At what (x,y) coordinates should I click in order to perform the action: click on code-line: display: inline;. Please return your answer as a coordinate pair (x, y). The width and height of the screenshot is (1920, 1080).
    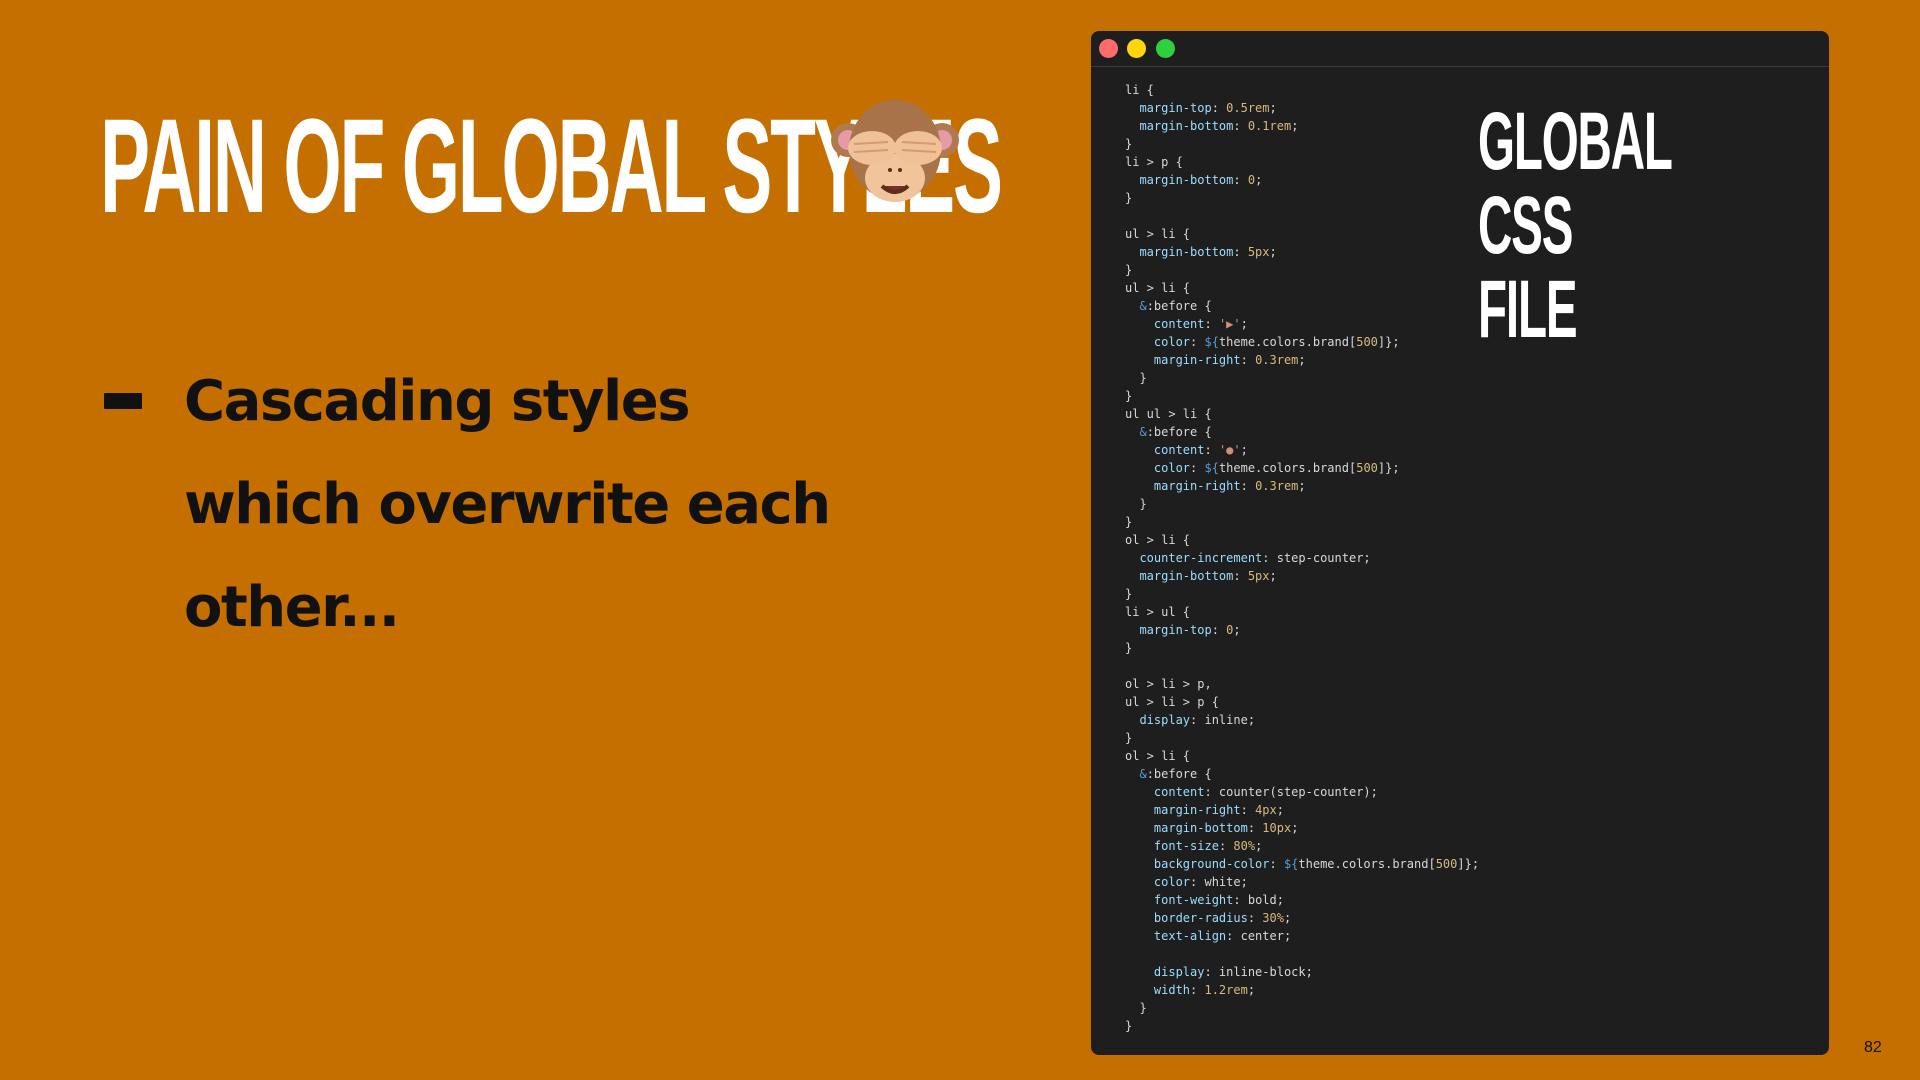
    Looking at the image, I should click on (1197, 720).